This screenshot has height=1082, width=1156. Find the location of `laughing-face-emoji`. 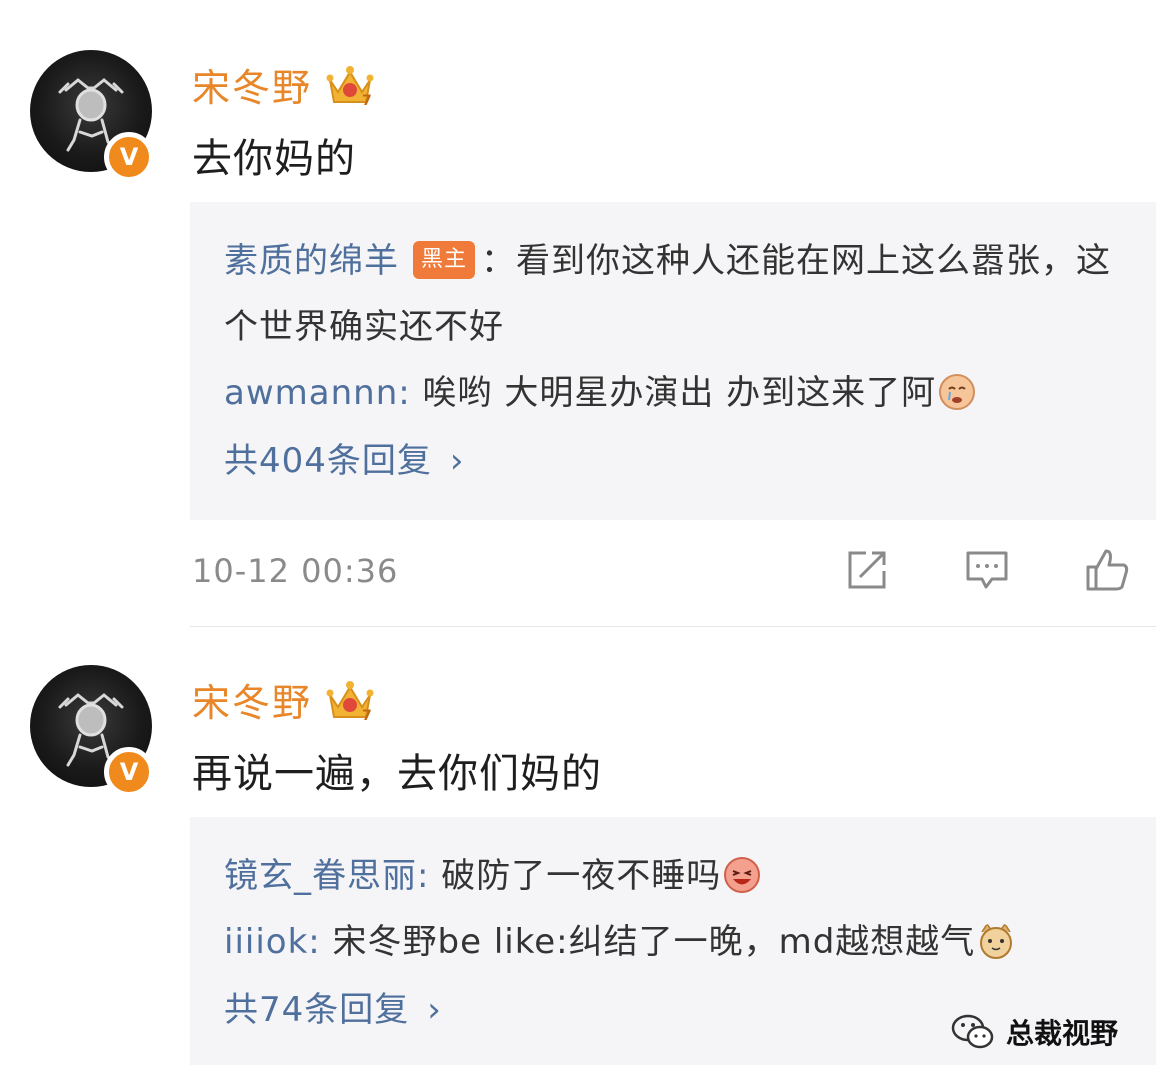

laughing-face-emoji is located at coordinates (742, 874).